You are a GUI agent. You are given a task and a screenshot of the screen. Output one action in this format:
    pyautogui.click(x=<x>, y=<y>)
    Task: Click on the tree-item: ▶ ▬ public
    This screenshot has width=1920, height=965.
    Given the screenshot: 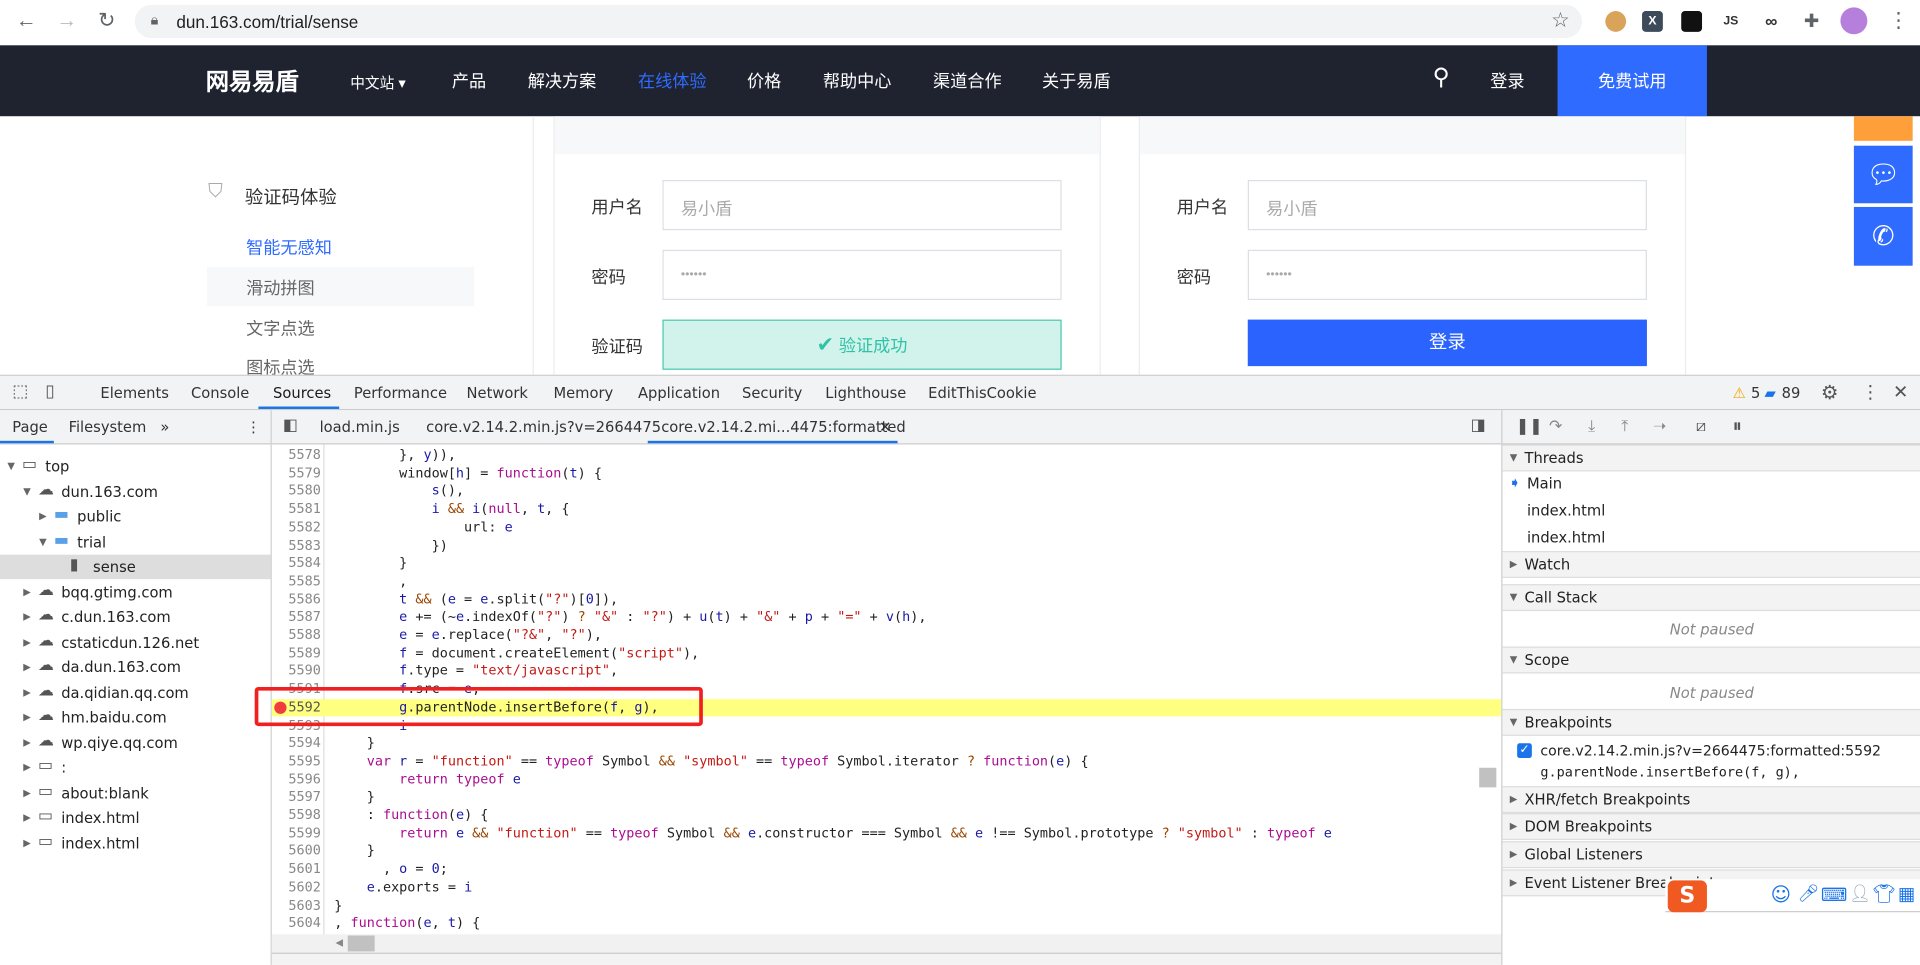 What is the action you would take?
    pyautogui.click(x=135, y=516)
    